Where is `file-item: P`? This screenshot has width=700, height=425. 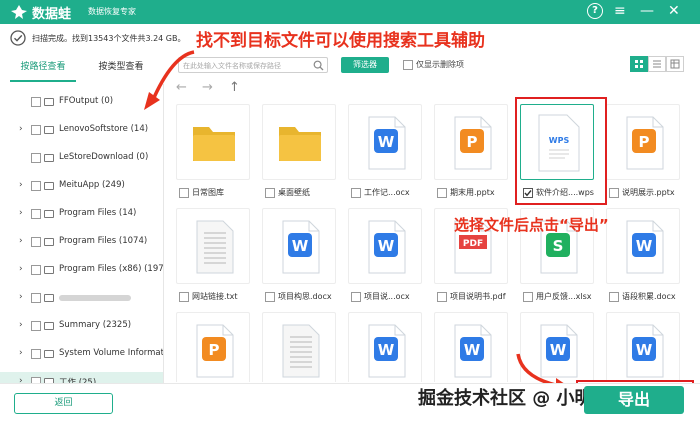
file-item: P is located at coordinates (213, 344).